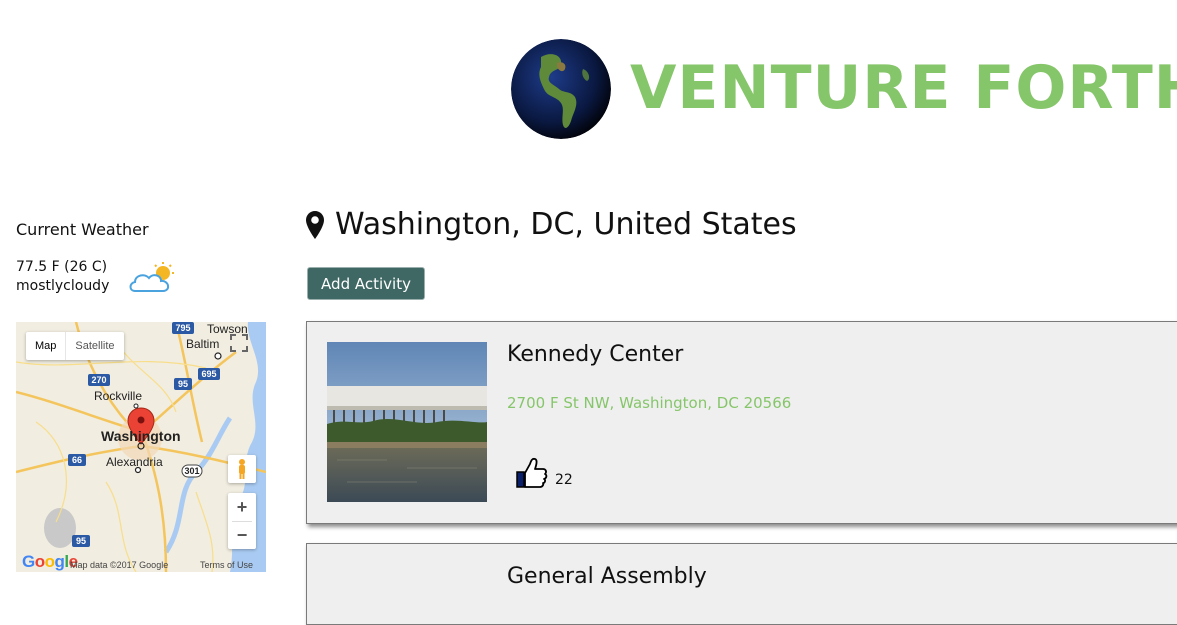 The width and height of the screenshot is (1177, 625). Describe the element at coordinates (595, 354) in the screenshot. I see `activity-title: Kennedy Center` at that location.